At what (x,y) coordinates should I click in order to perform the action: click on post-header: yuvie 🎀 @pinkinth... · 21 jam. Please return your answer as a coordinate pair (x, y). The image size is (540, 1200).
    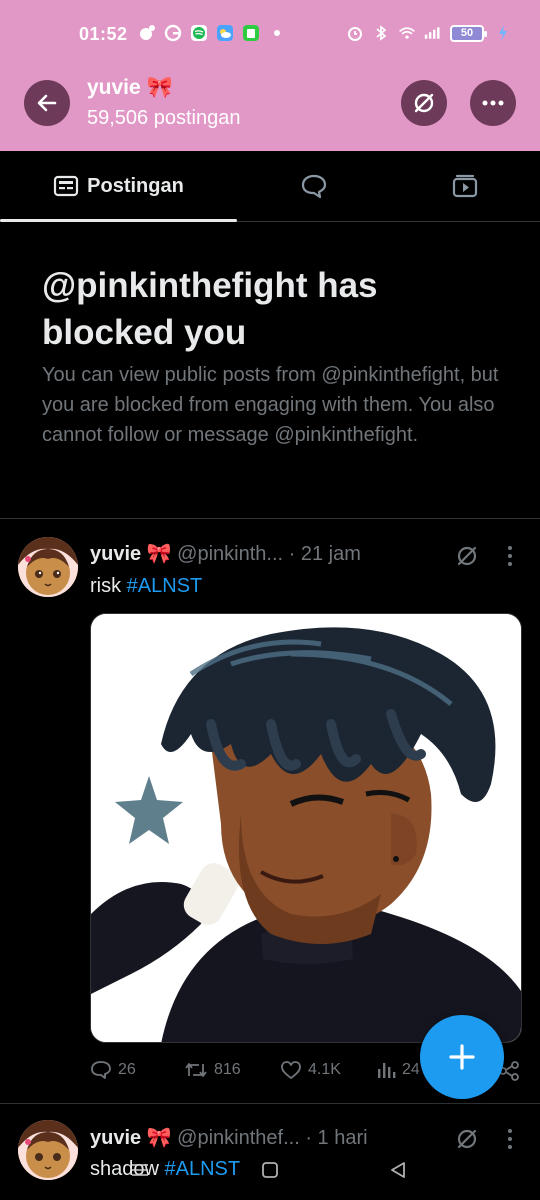
    Looking at the image, I should click on (225, 553).